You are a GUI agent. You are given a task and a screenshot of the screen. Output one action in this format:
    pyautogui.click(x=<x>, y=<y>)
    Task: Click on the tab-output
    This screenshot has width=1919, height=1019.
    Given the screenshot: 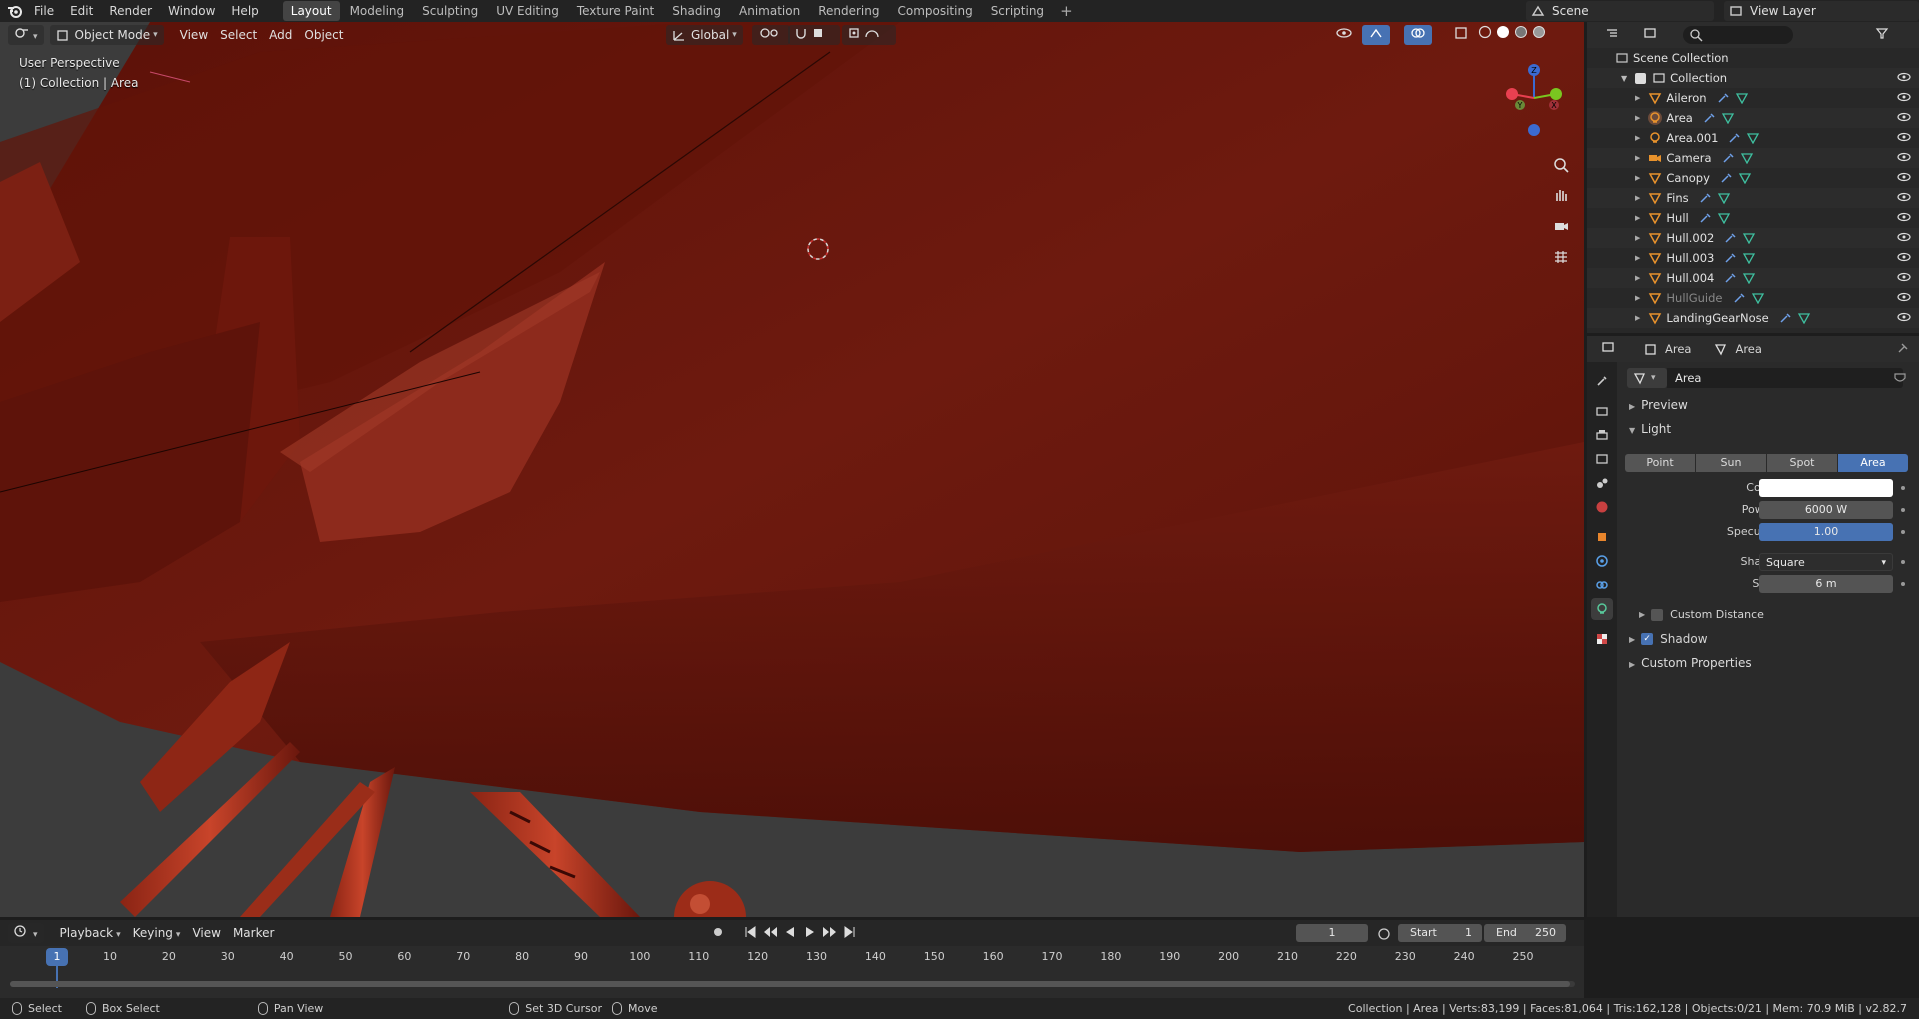 What is the action you would take?
    pyautogui.click(x=1602, y=435)
    